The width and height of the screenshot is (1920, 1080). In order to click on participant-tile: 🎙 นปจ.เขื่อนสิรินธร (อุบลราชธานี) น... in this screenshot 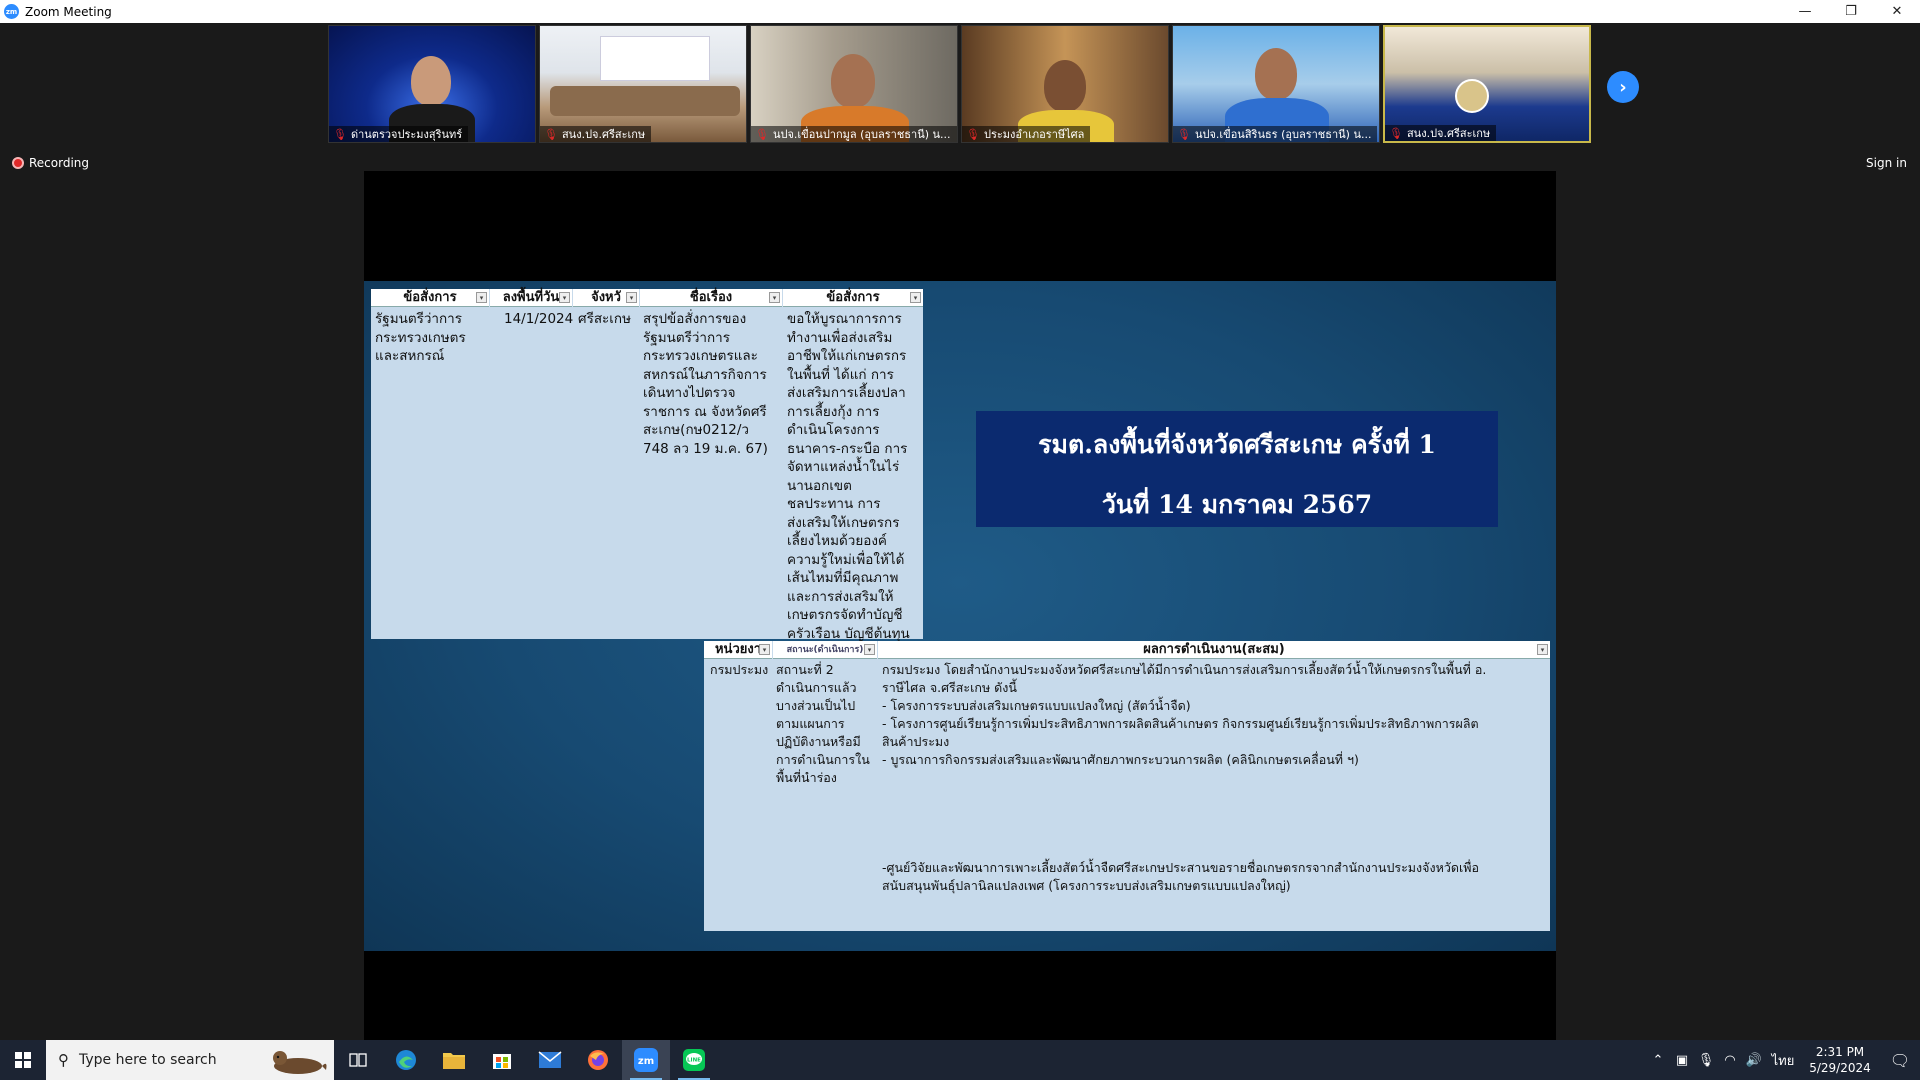, I will do `click(1276, 84)`.